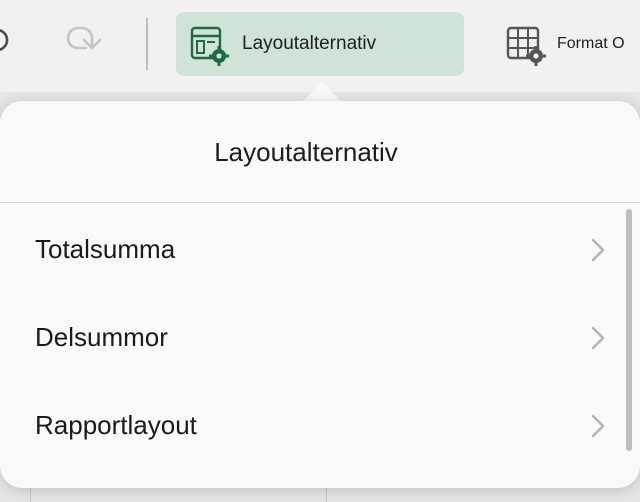 The image size is (640, 502). Describe the element at coordinates (629, 330) in the screenshot. I see `popover-scrollbar` at that location.